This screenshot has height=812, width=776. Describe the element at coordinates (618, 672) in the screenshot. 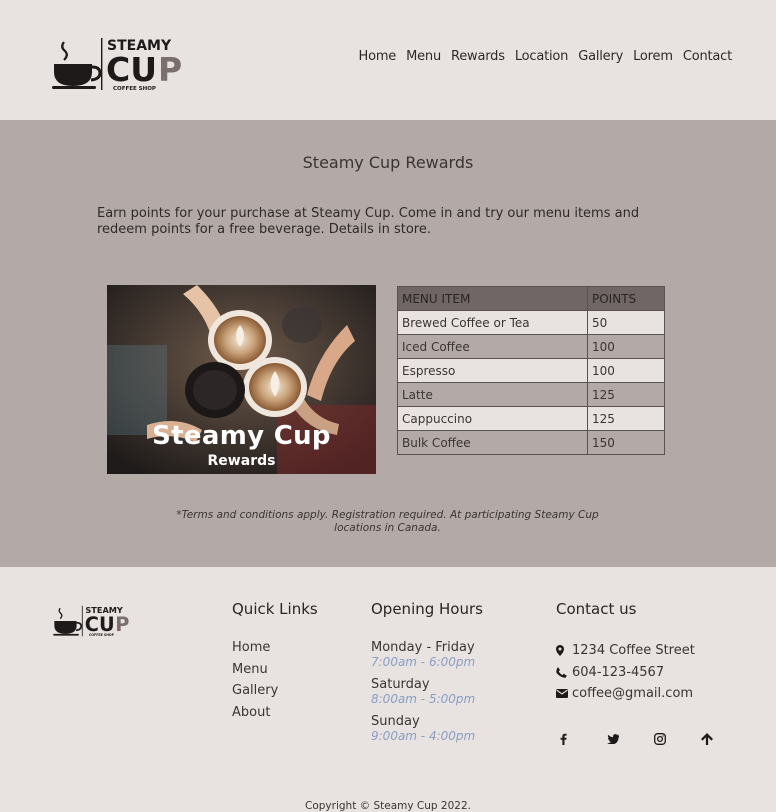

I see `phone-text: 604-123-4567` at that location.